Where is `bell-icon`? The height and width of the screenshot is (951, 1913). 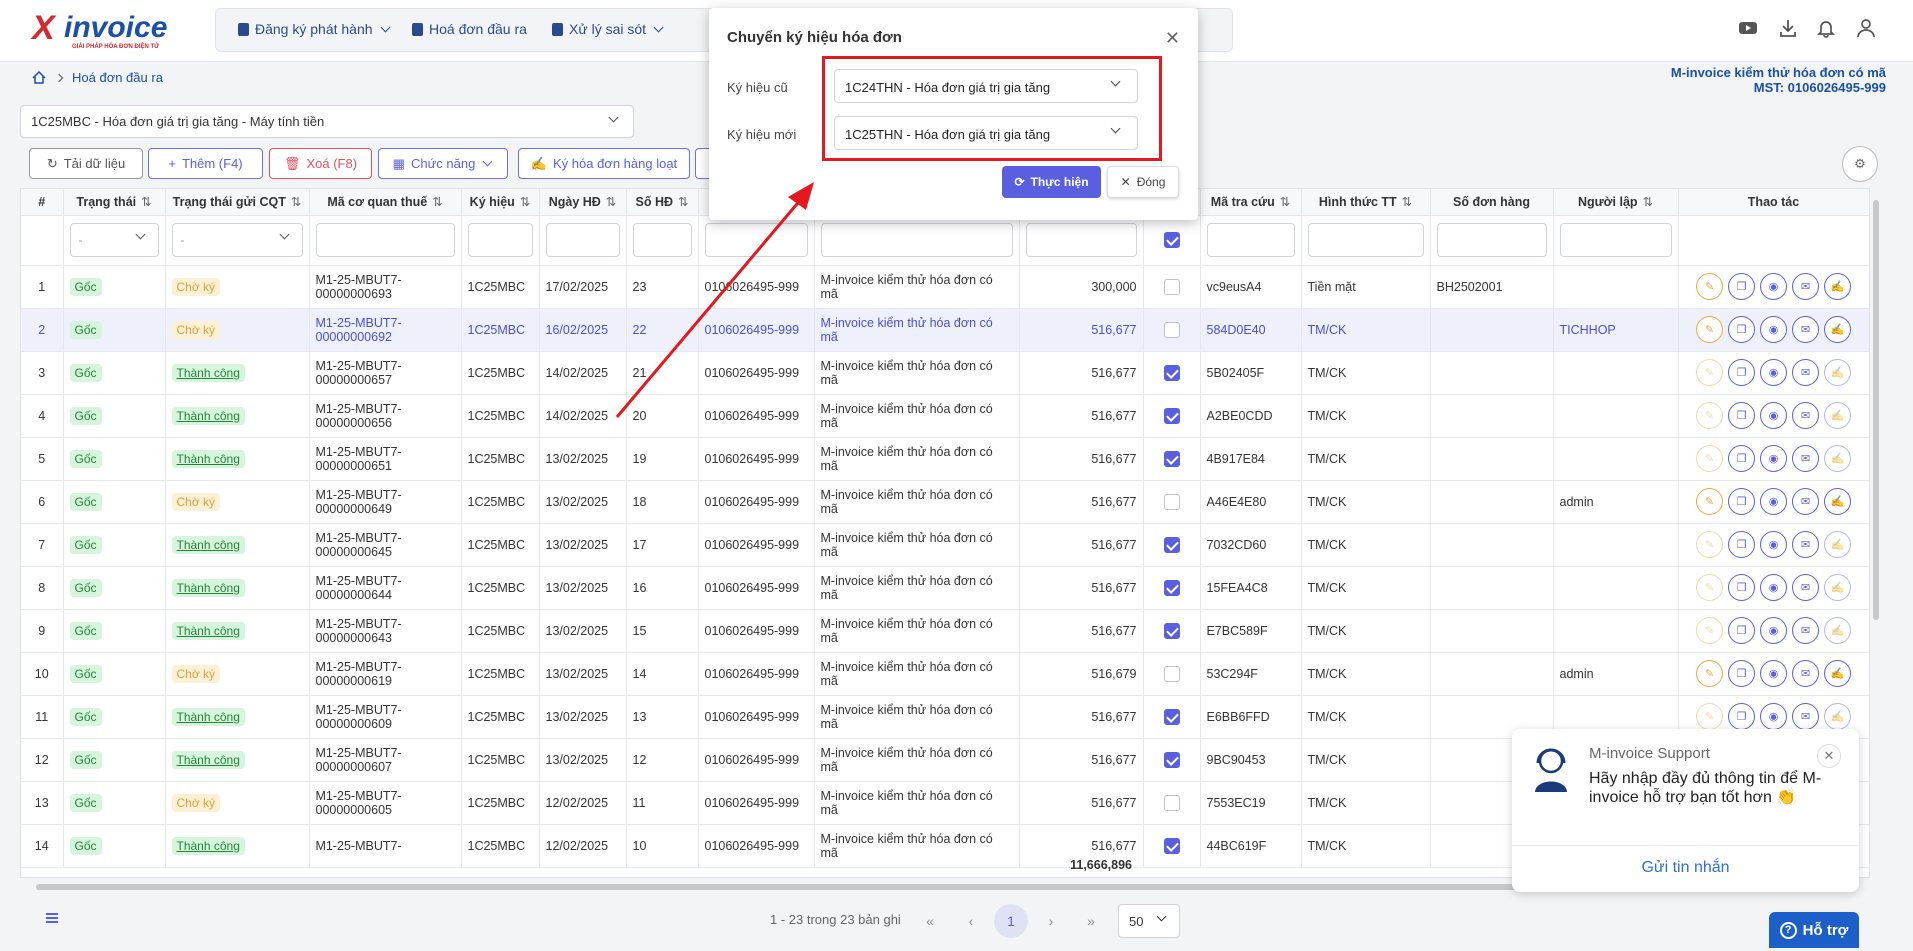 bell-icon is located at coordinates (1826, 28).